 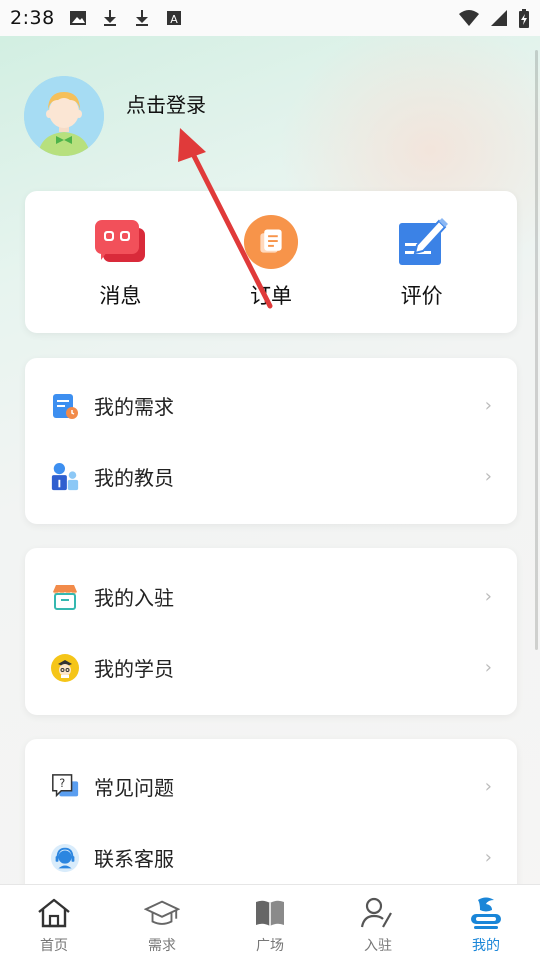 What do you see at coordinates (134, 598) in the screenshot?
I see `menu-item-label: 我的入驻` at bounding box center [134, 598].